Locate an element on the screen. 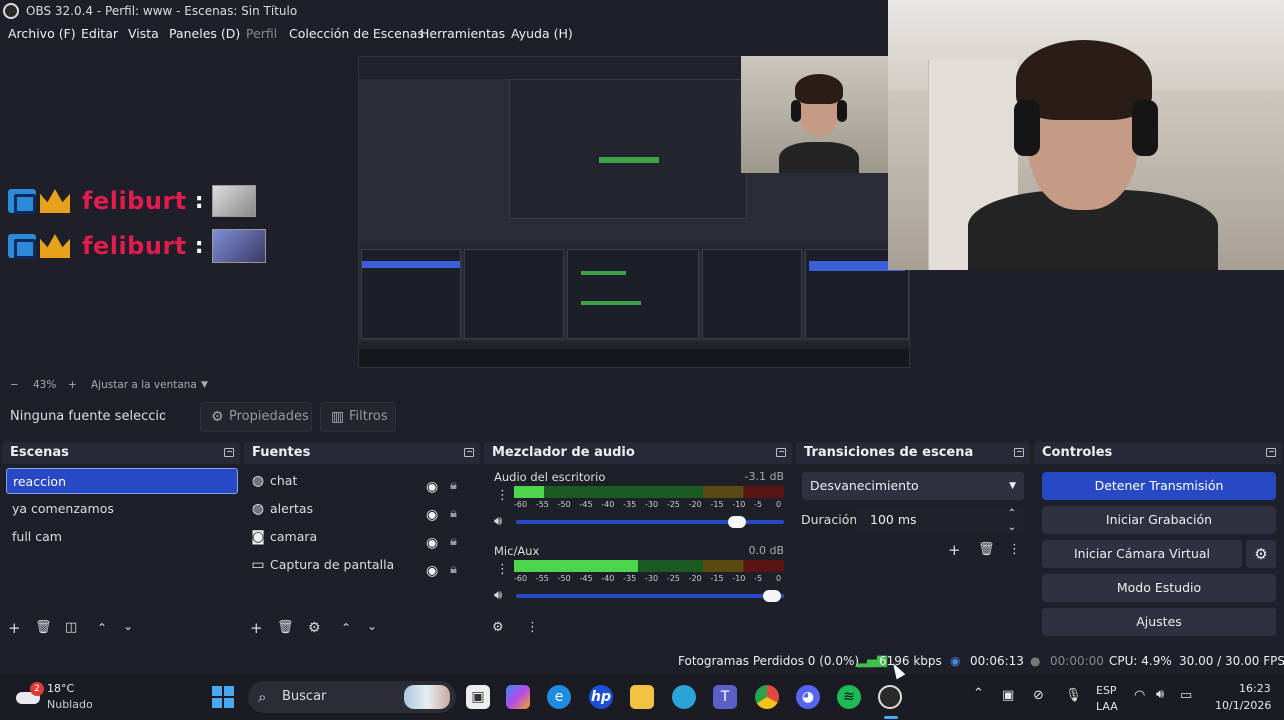 This screenshot has width=1284, height=720. microphone-icon: 🎙︎ is located at coordinates (1073, 695).